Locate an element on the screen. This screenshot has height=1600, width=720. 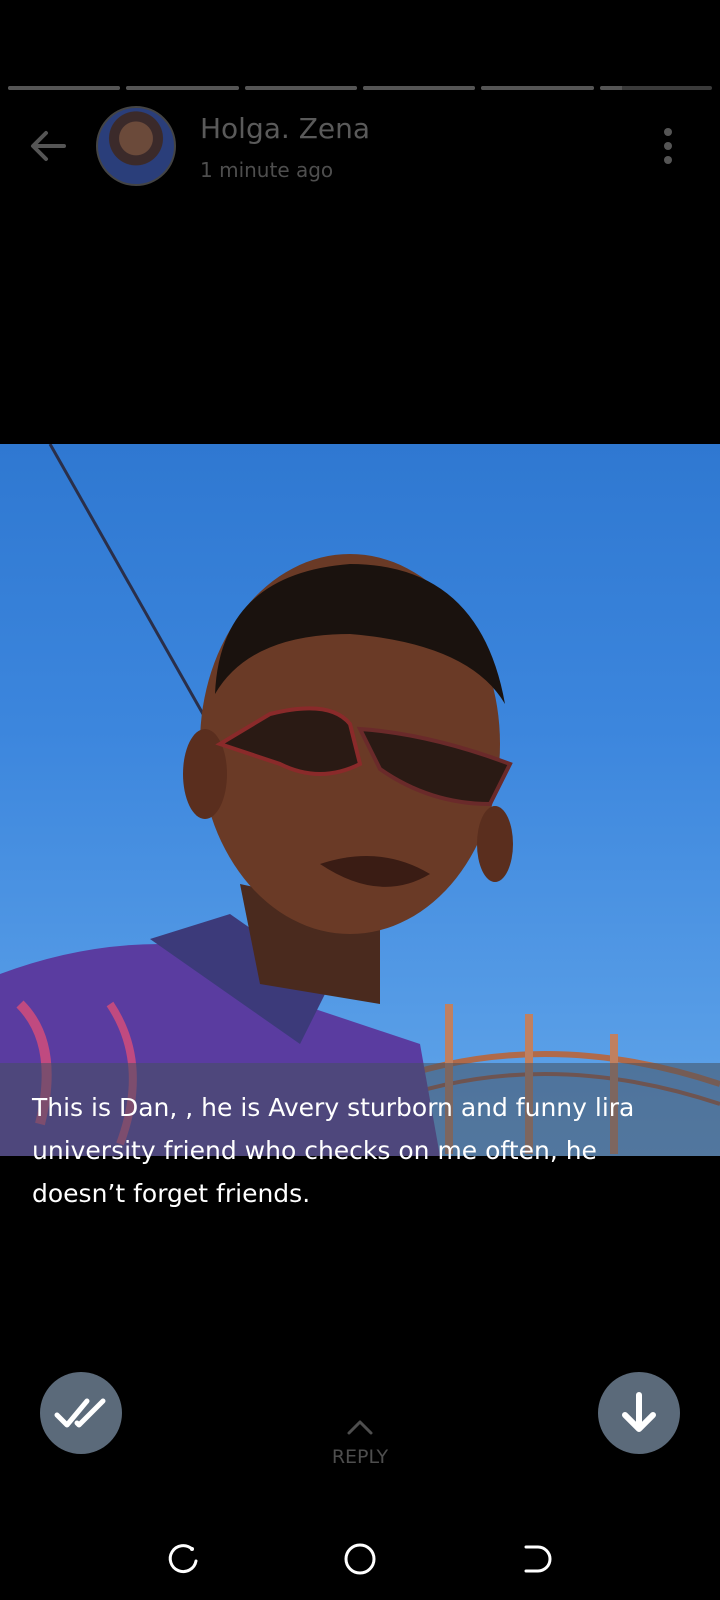
chevron-up-icon is located at coordinates (360, 1427).